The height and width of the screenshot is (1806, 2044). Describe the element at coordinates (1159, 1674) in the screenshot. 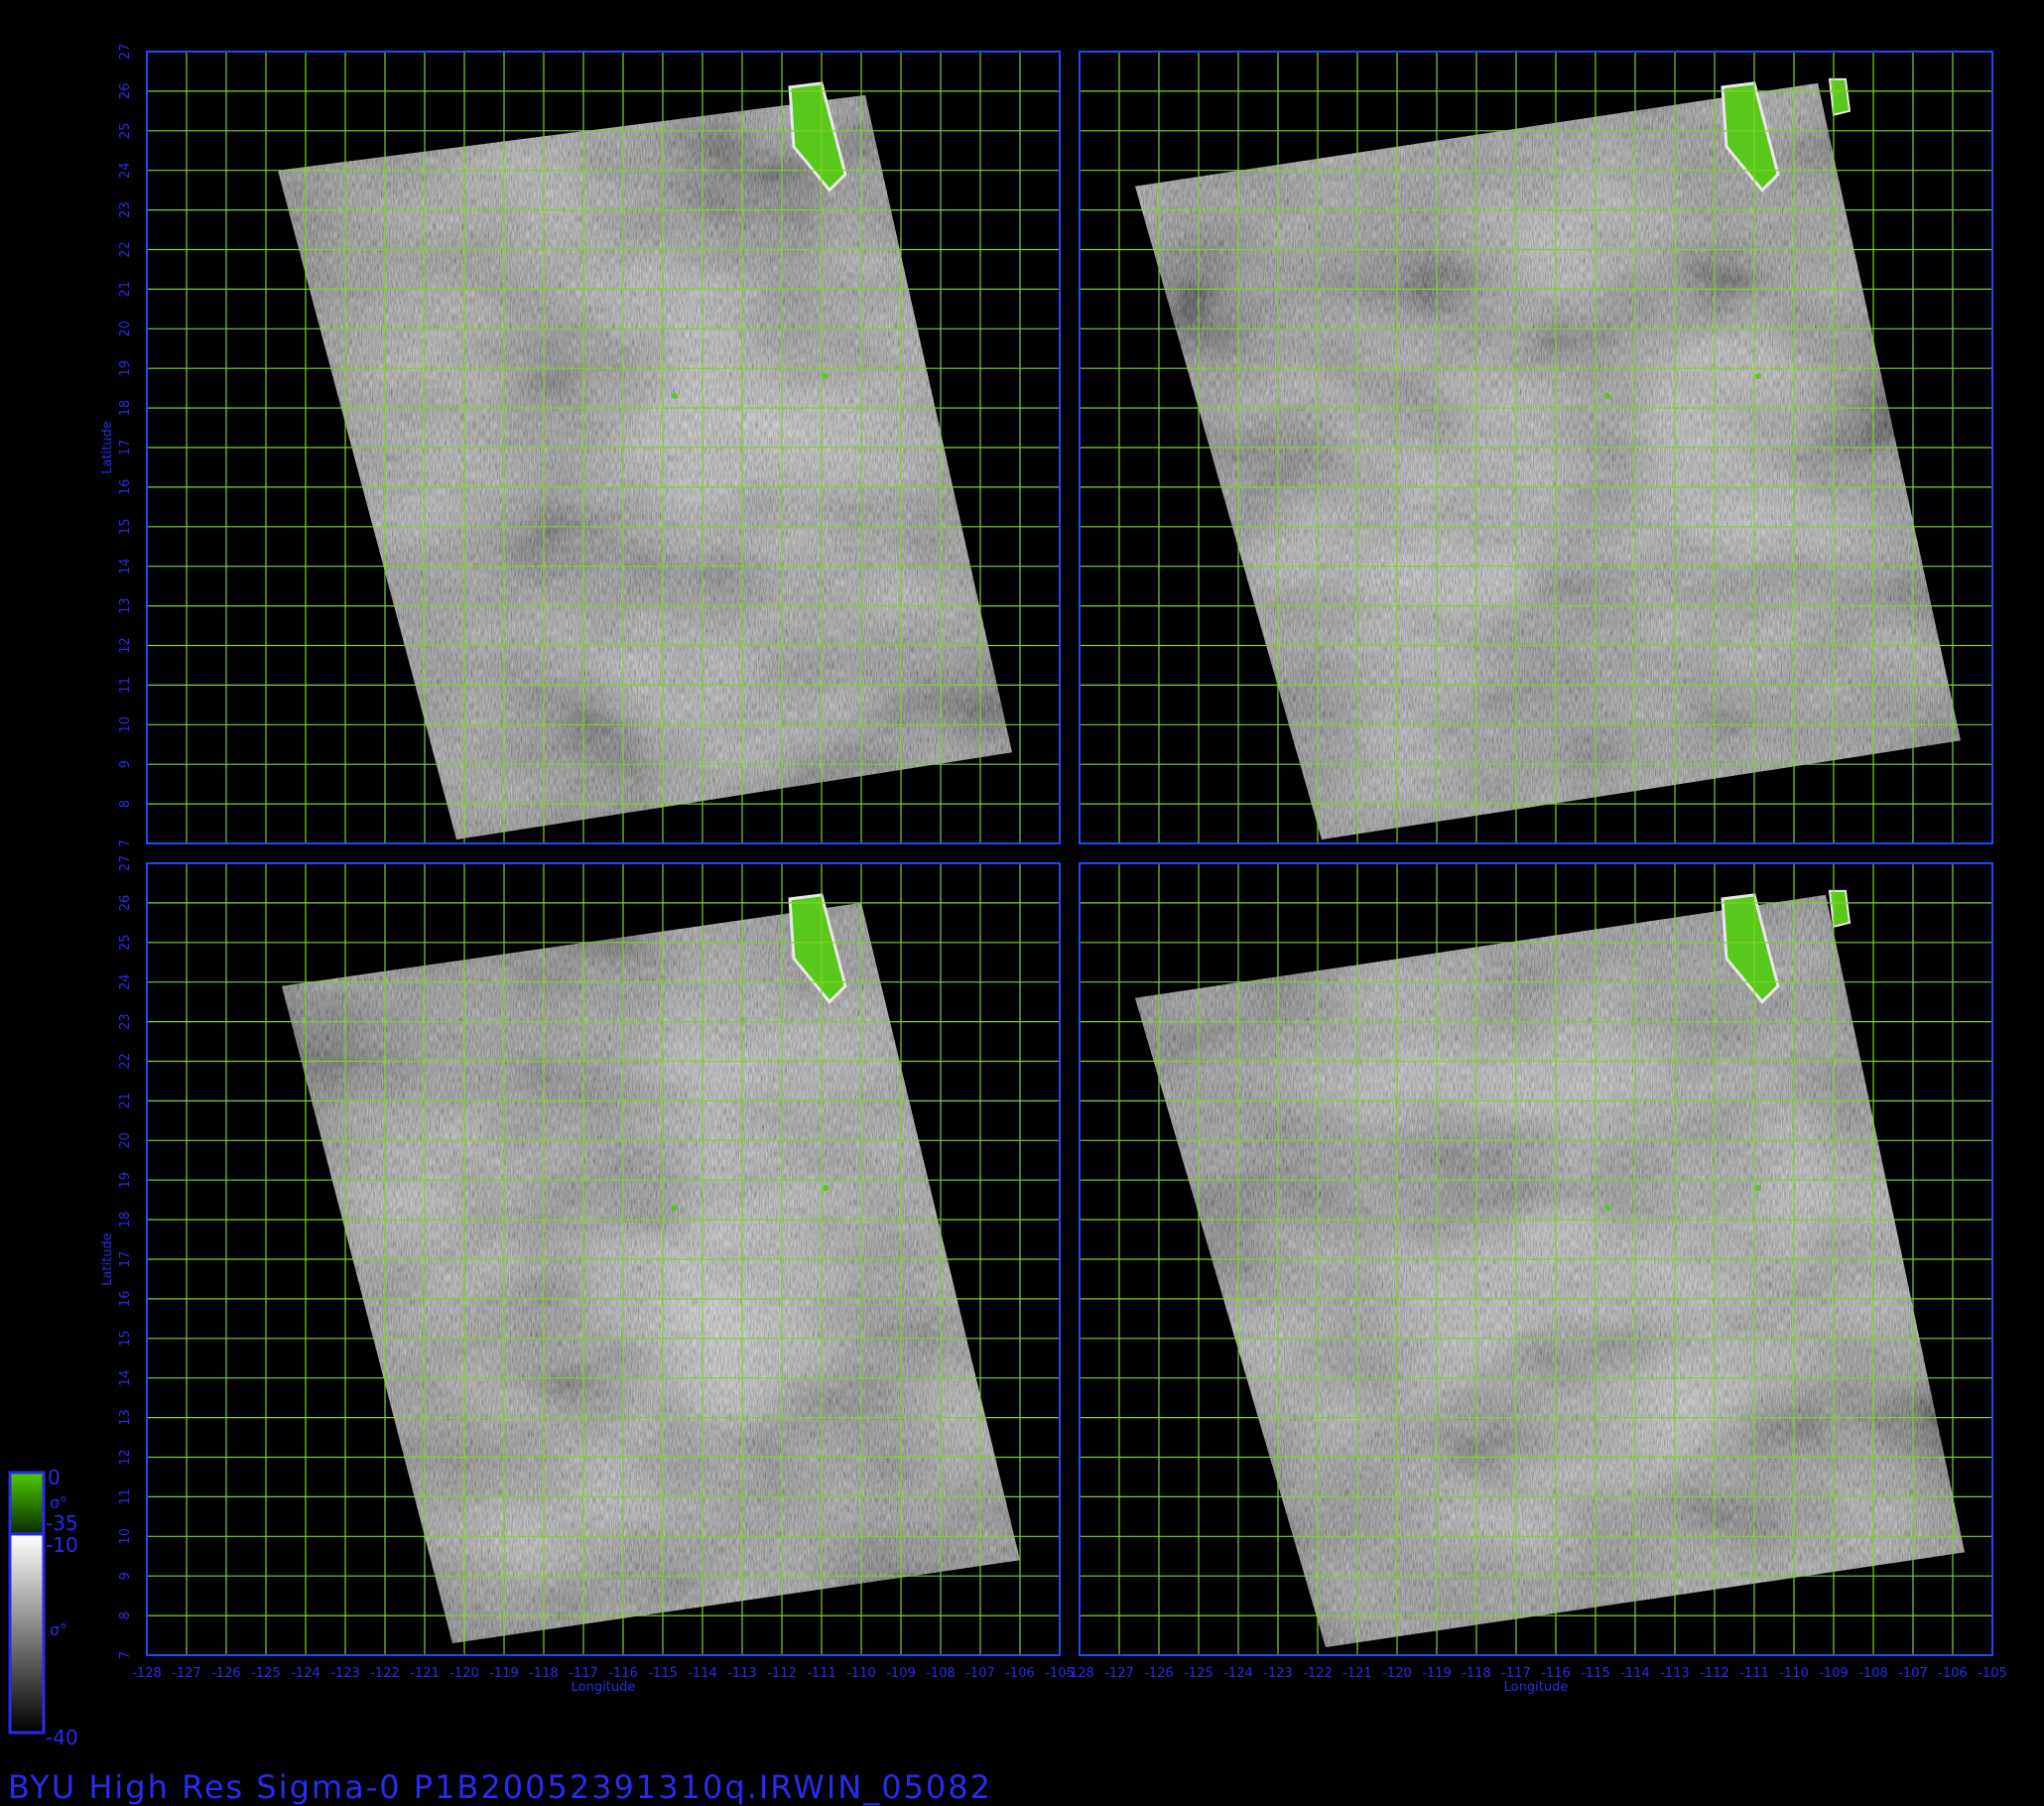

I see `lon-tick-label: -126` at that location.